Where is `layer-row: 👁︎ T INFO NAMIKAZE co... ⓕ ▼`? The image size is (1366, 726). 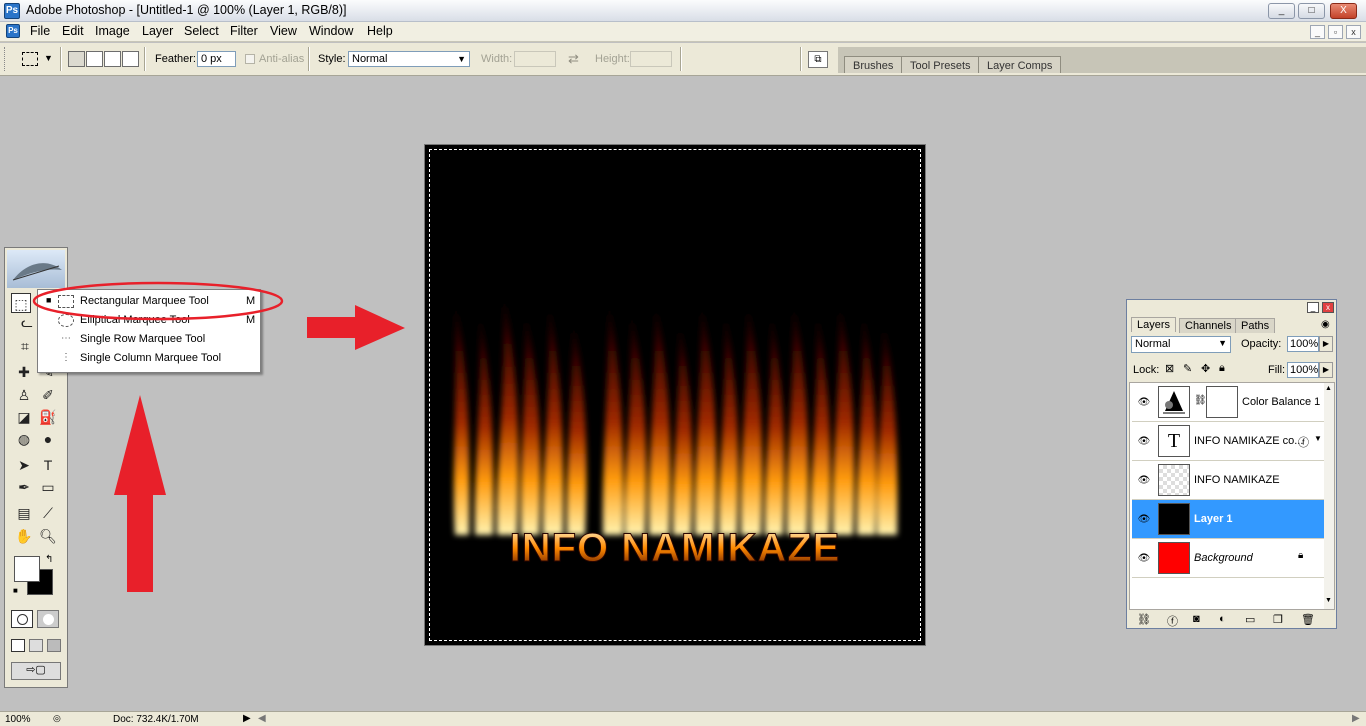
layer-row: 👁︎ T INFO NAMIKAZE co... ⓕ ▼ is located at coordinates (1228, 441).